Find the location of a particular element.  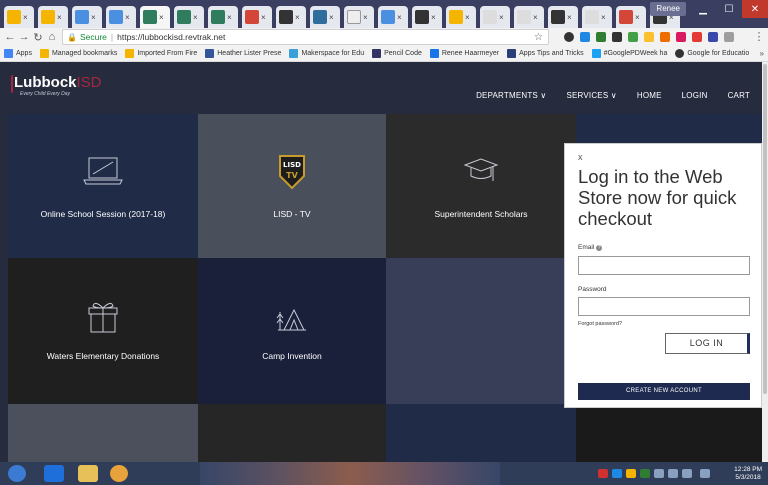

forgot-password-link: Forgot password? is located at coordinates (600, 324).